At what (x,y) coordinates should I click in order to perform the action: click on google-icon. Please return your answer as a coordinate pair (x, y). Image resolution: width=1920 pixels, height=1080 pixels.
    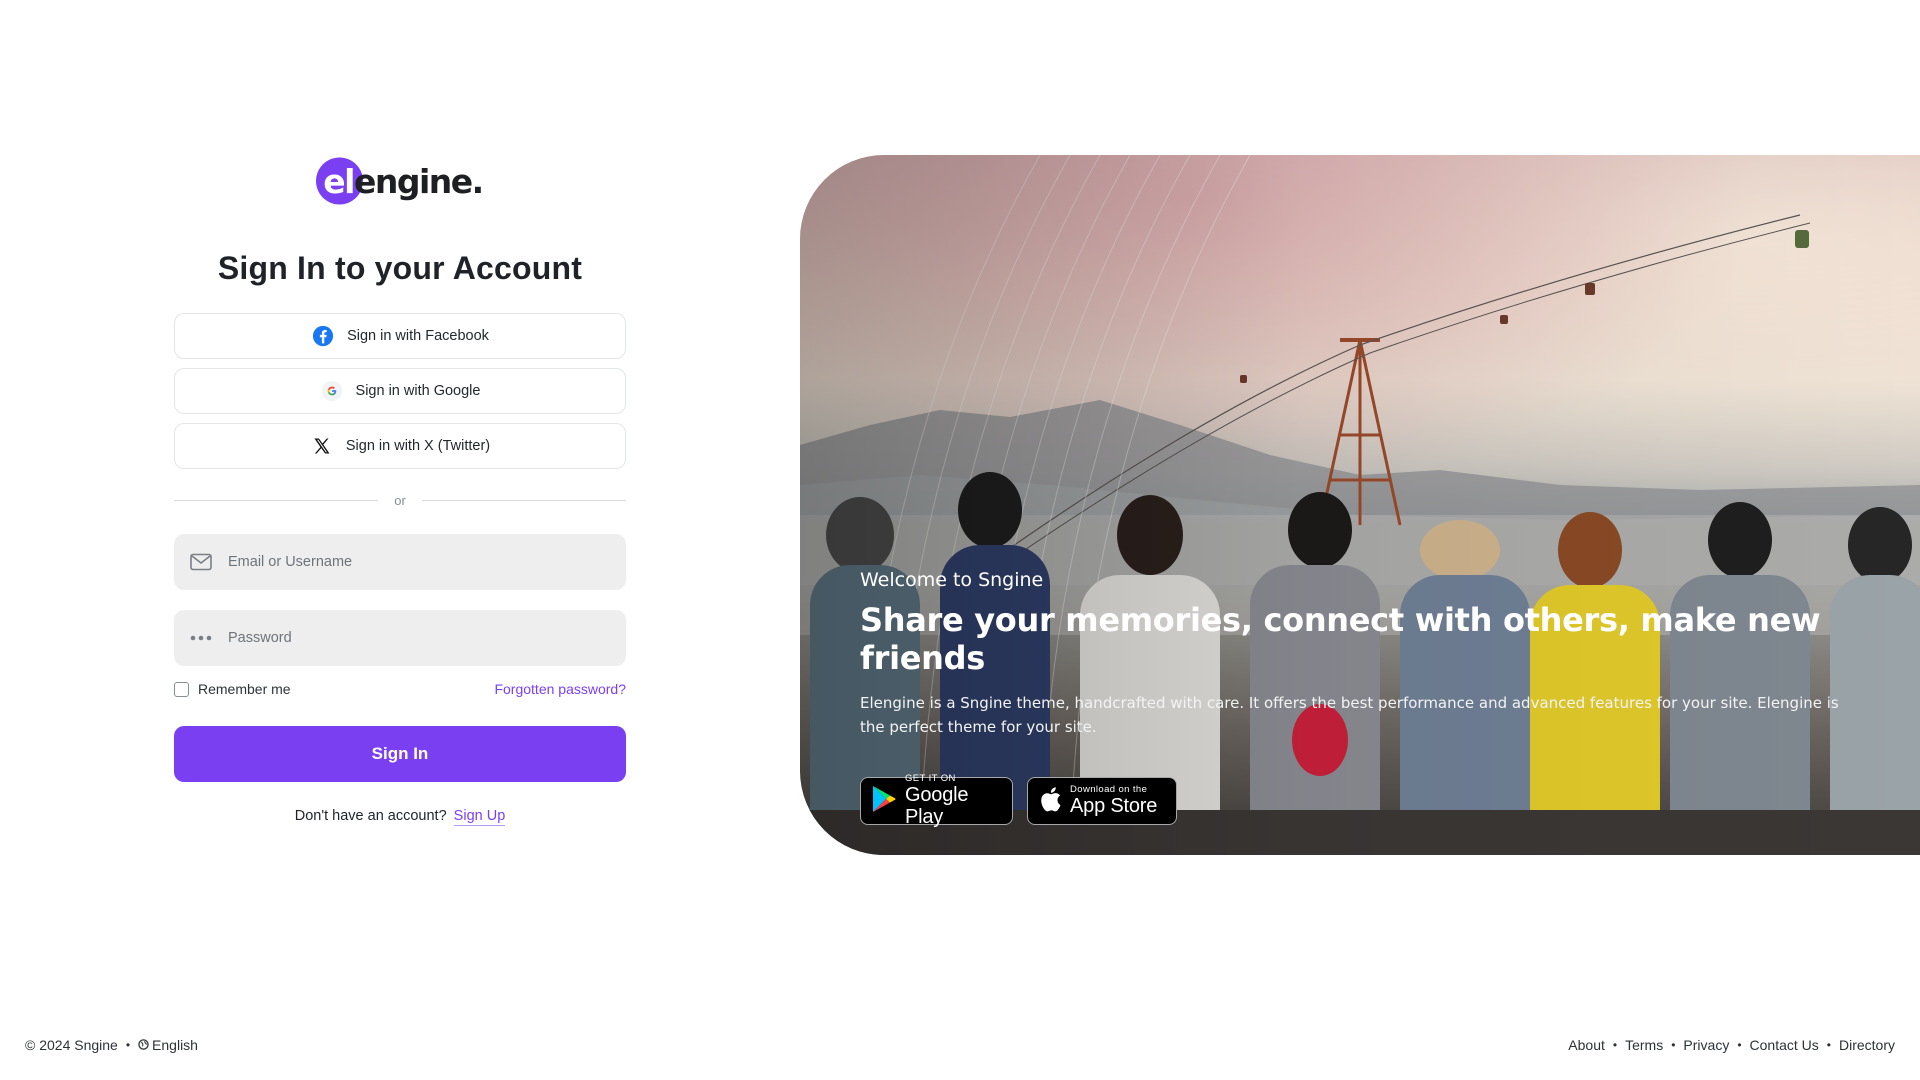
    Looking at the image, I should click on (332, 391).